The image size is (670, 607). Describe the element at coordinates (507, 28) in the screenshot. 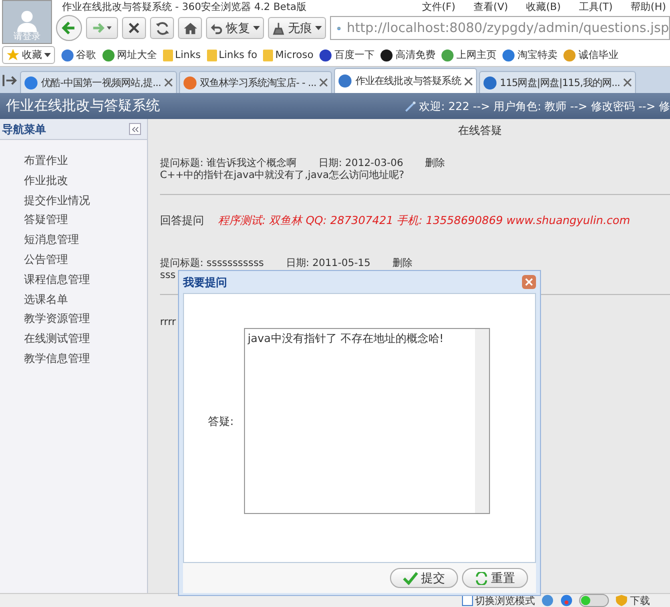

I see `address-text: http://localhost:8080/zypgdy/admin/questions.jsp` at that location.